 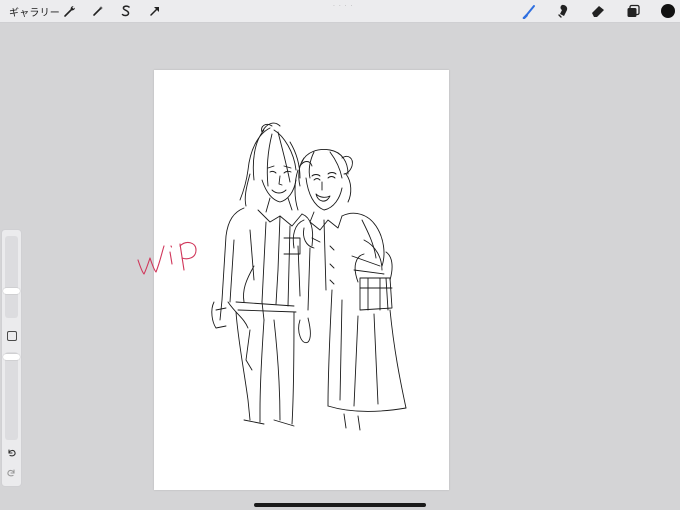 I want to click on brush-sidebar, so click(x=11, y=358).